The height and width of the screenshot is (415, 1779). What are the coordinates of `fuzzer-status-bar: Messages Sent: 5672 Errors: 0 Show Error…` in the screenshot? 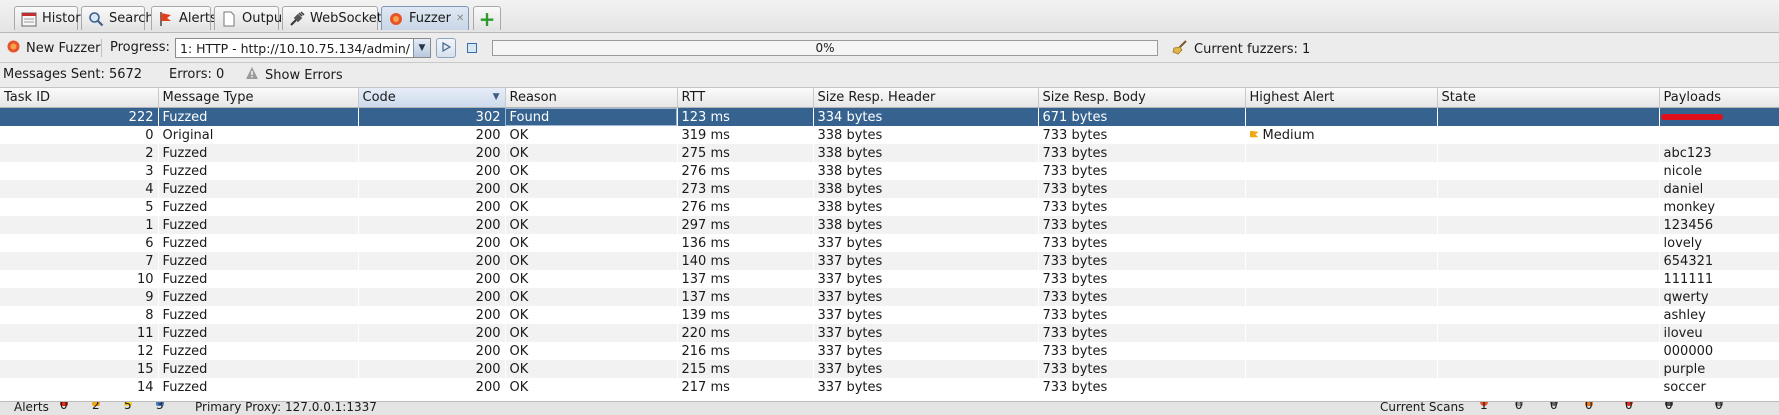 It's located at (889, 75).